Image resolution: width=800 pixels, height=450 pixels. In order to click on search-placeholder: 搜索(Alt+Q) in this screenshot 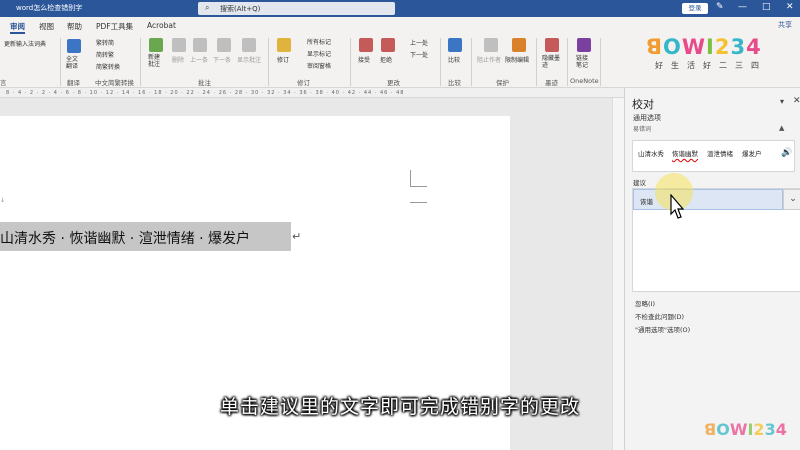, I will do `click(240, 9)`.